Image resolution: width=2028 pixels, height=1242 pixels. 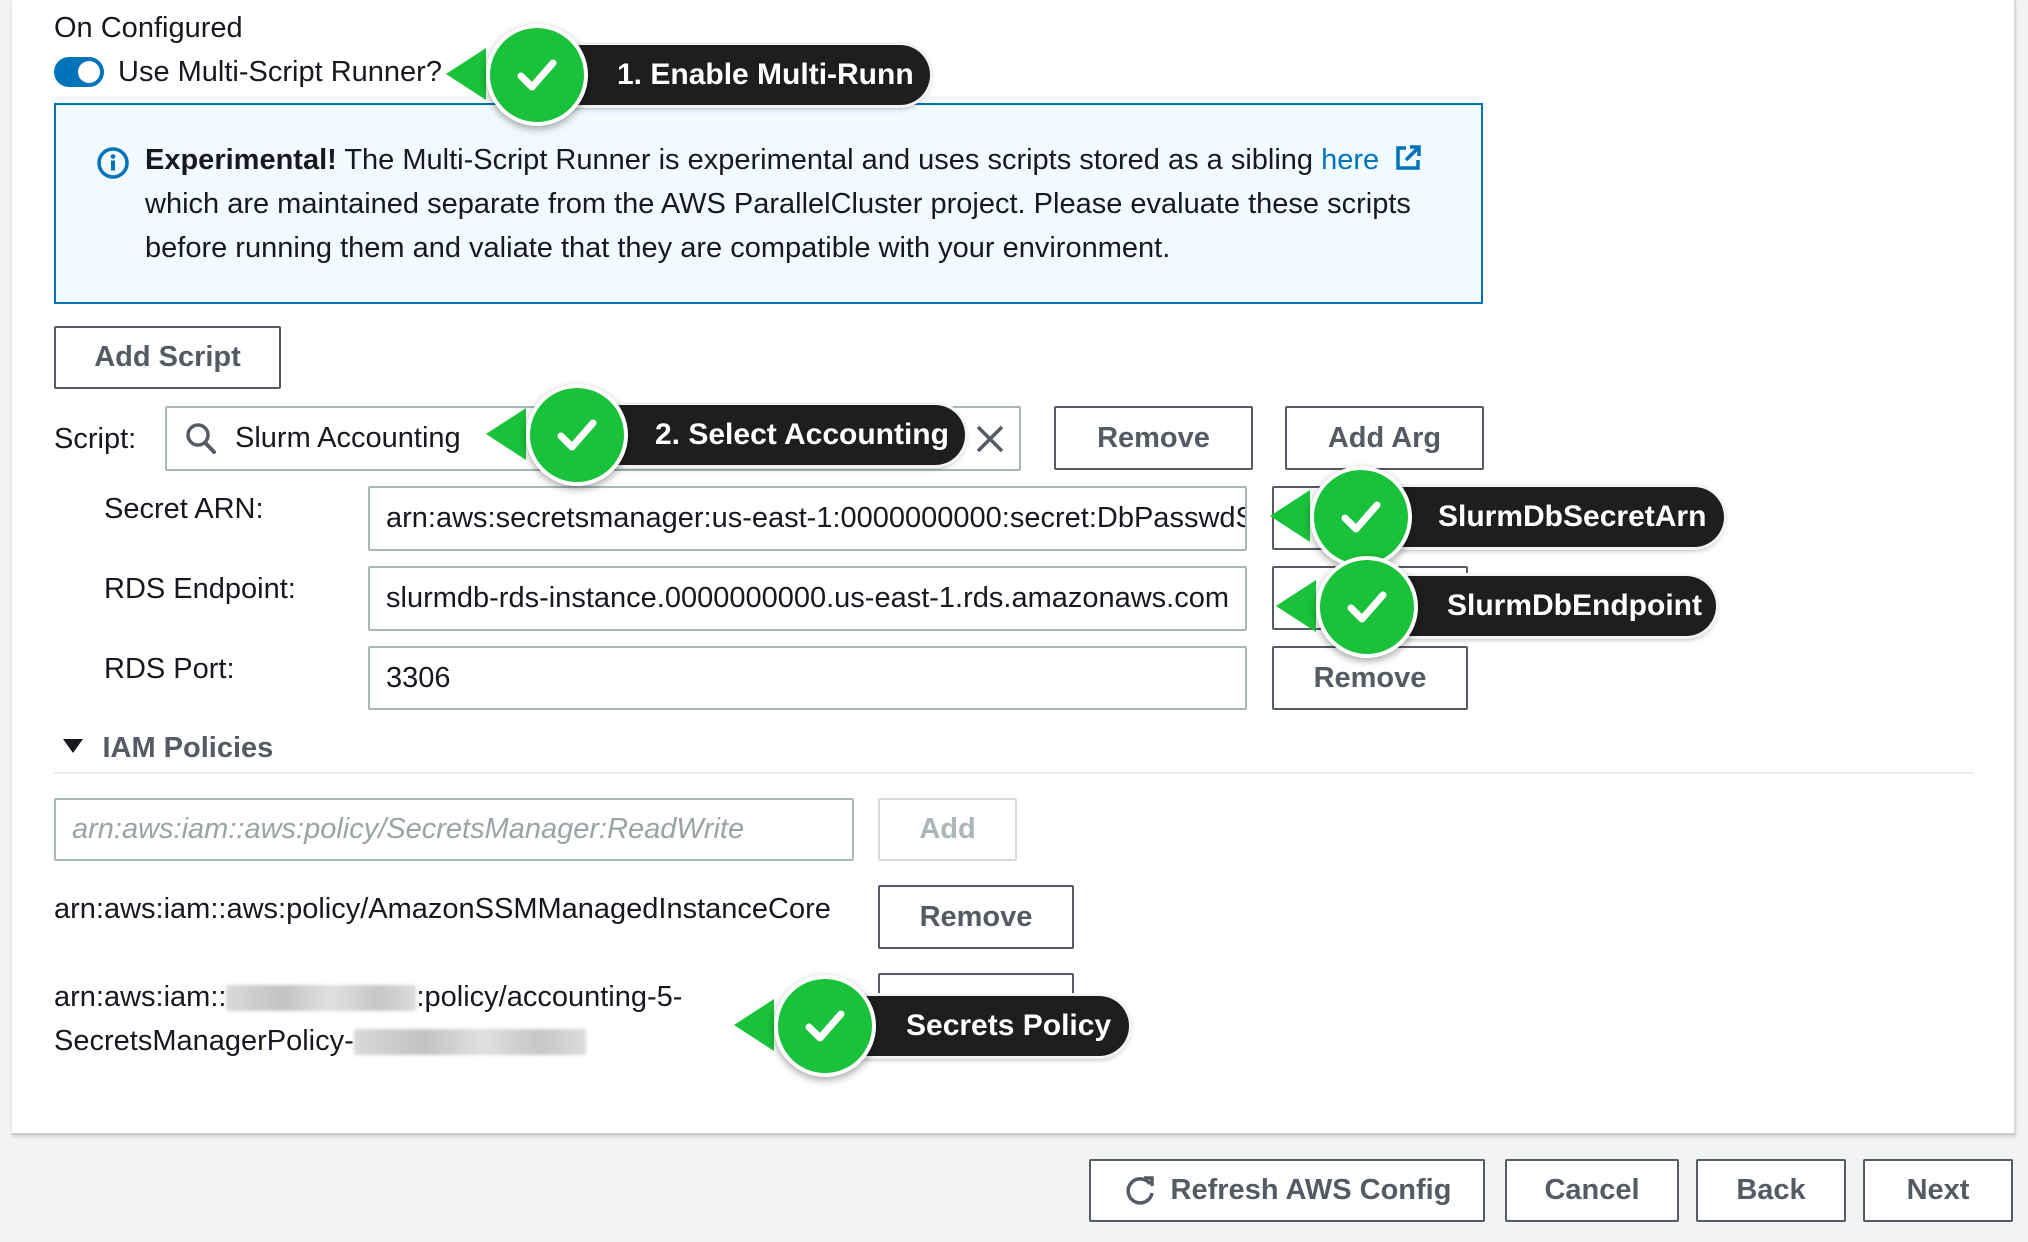 I want to click on redacted-policy-suffix, so click(x=469, y=1042).